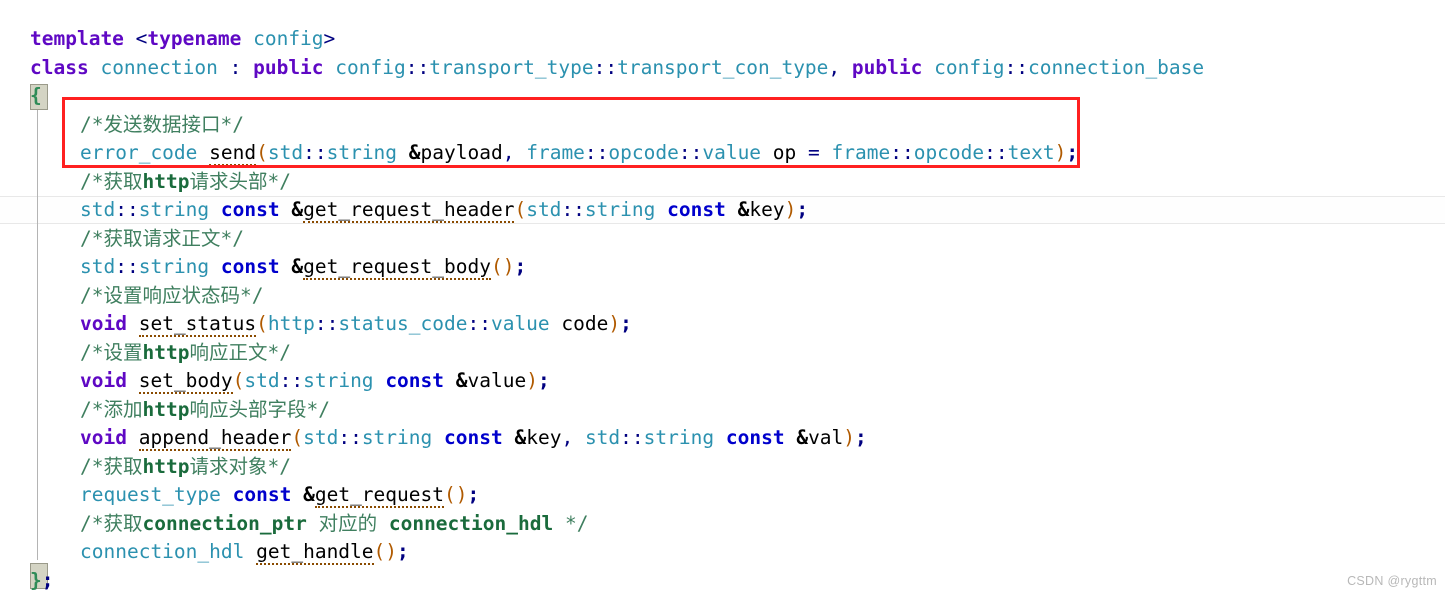 The height and width of the screenshot is (595, 1445). Describe the element at coordinates (240, 181) in the screenshot. I see `code-token: 请求头部*/` at that location.